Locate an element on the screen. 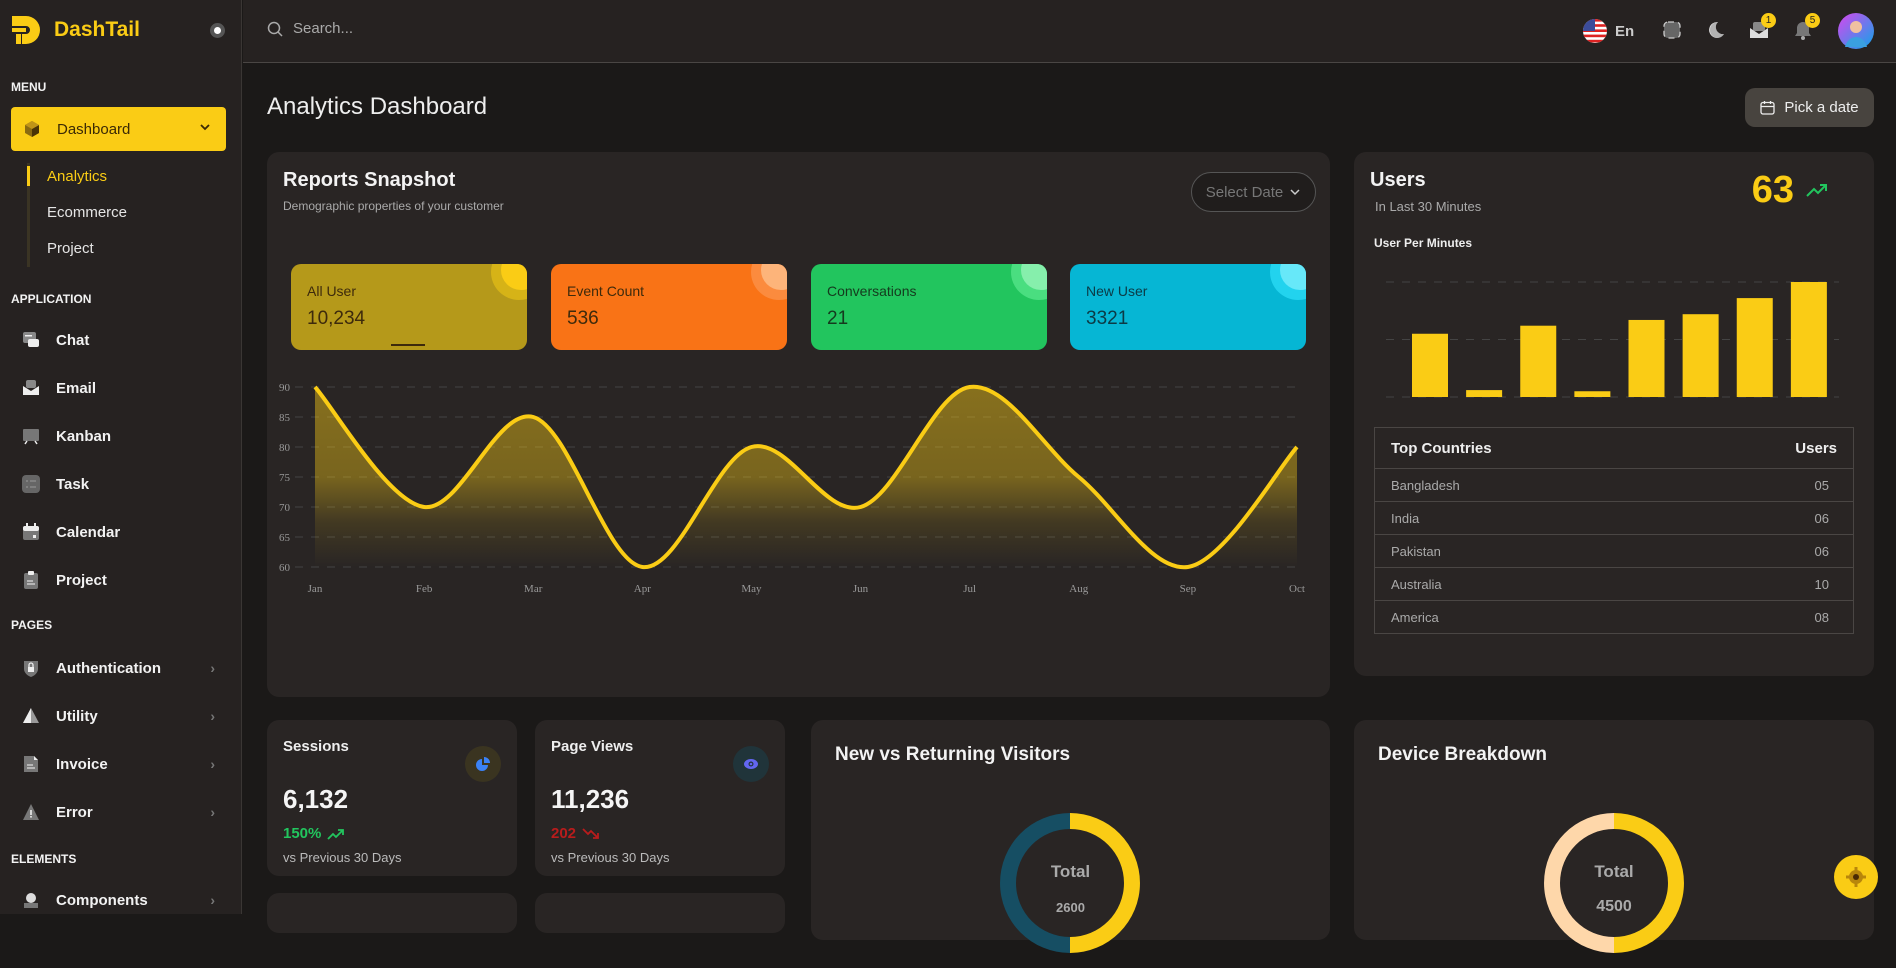 The height and width of the screenshot is (968, 1896). x-tick-label: Sep is located at coordinates (1188, 589).